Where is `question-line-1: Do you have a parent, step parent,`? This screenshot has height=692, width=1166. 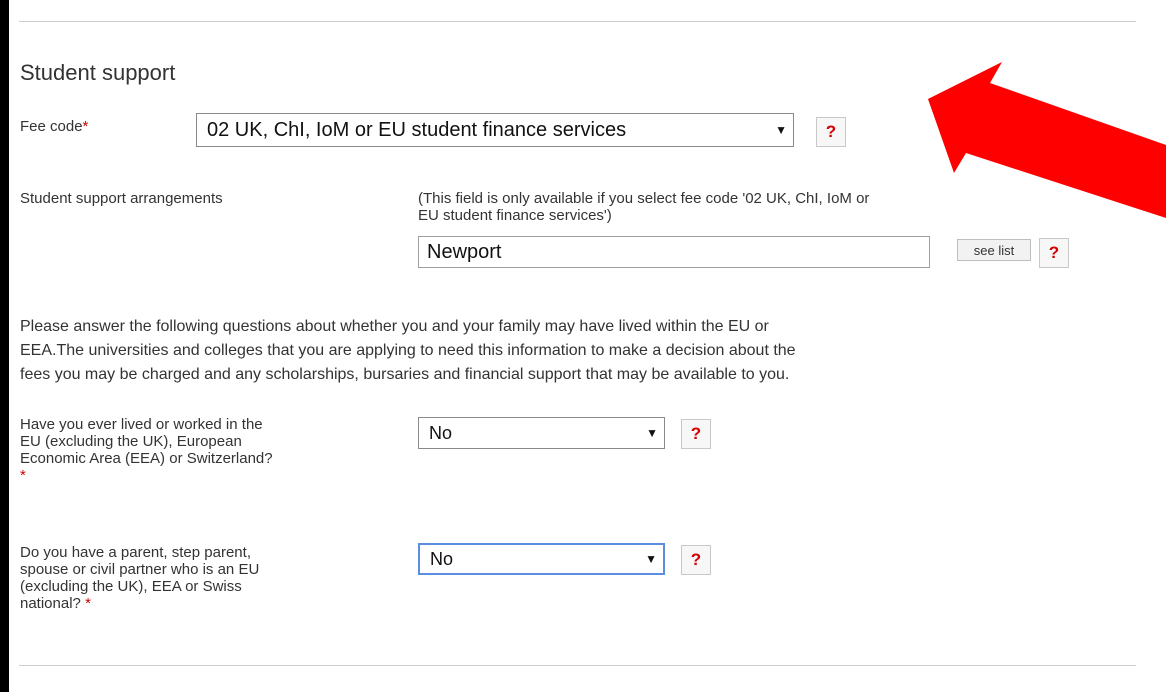 question-line-1: Do you have a parent, step parent, is located at coordinates (135, 552).